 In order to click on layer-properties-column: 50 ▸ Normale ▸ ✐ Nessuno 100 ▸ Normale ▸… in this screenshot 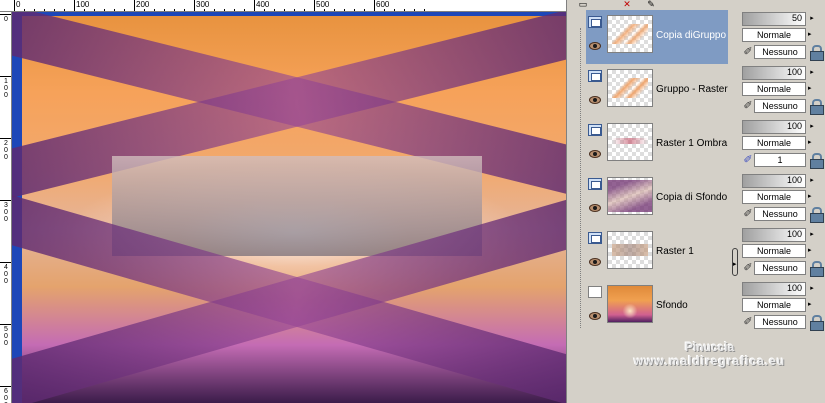, I will do `click(782, 175)`.